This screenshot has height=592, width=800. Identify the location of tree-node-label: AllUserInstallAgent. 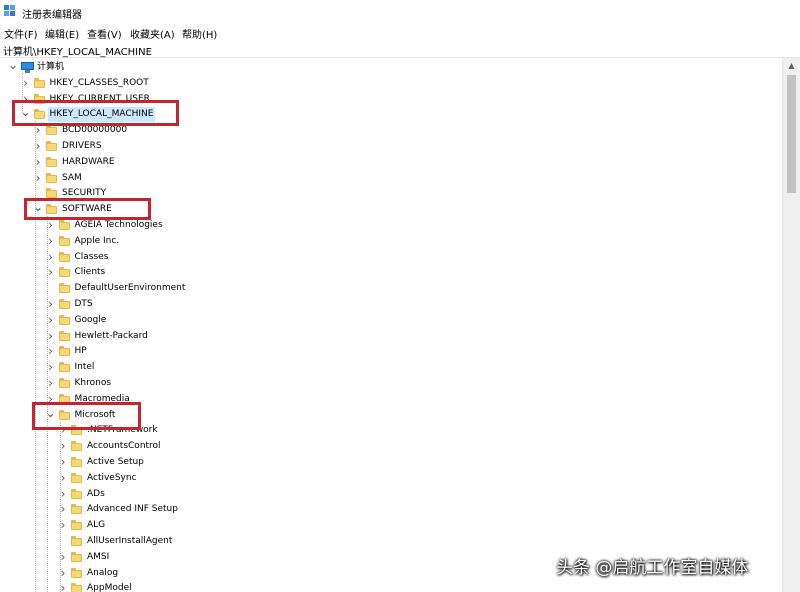
(129, 541).